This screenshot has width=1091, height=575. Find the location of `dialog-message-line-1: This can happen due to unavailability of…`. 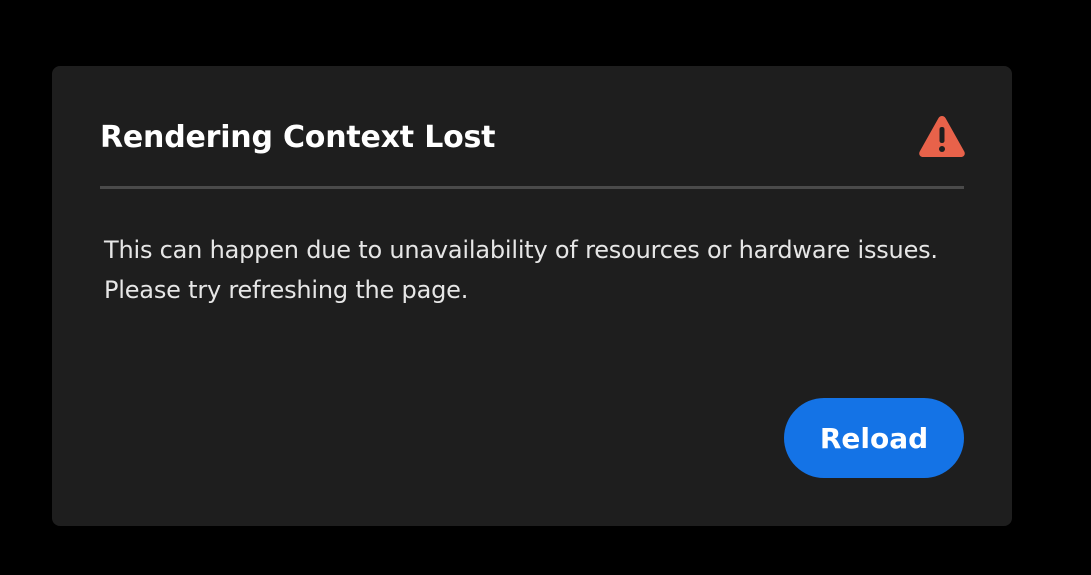

dialog-message-line-1: This can happen due to unavailability of… is located at coordinates (521, 250).